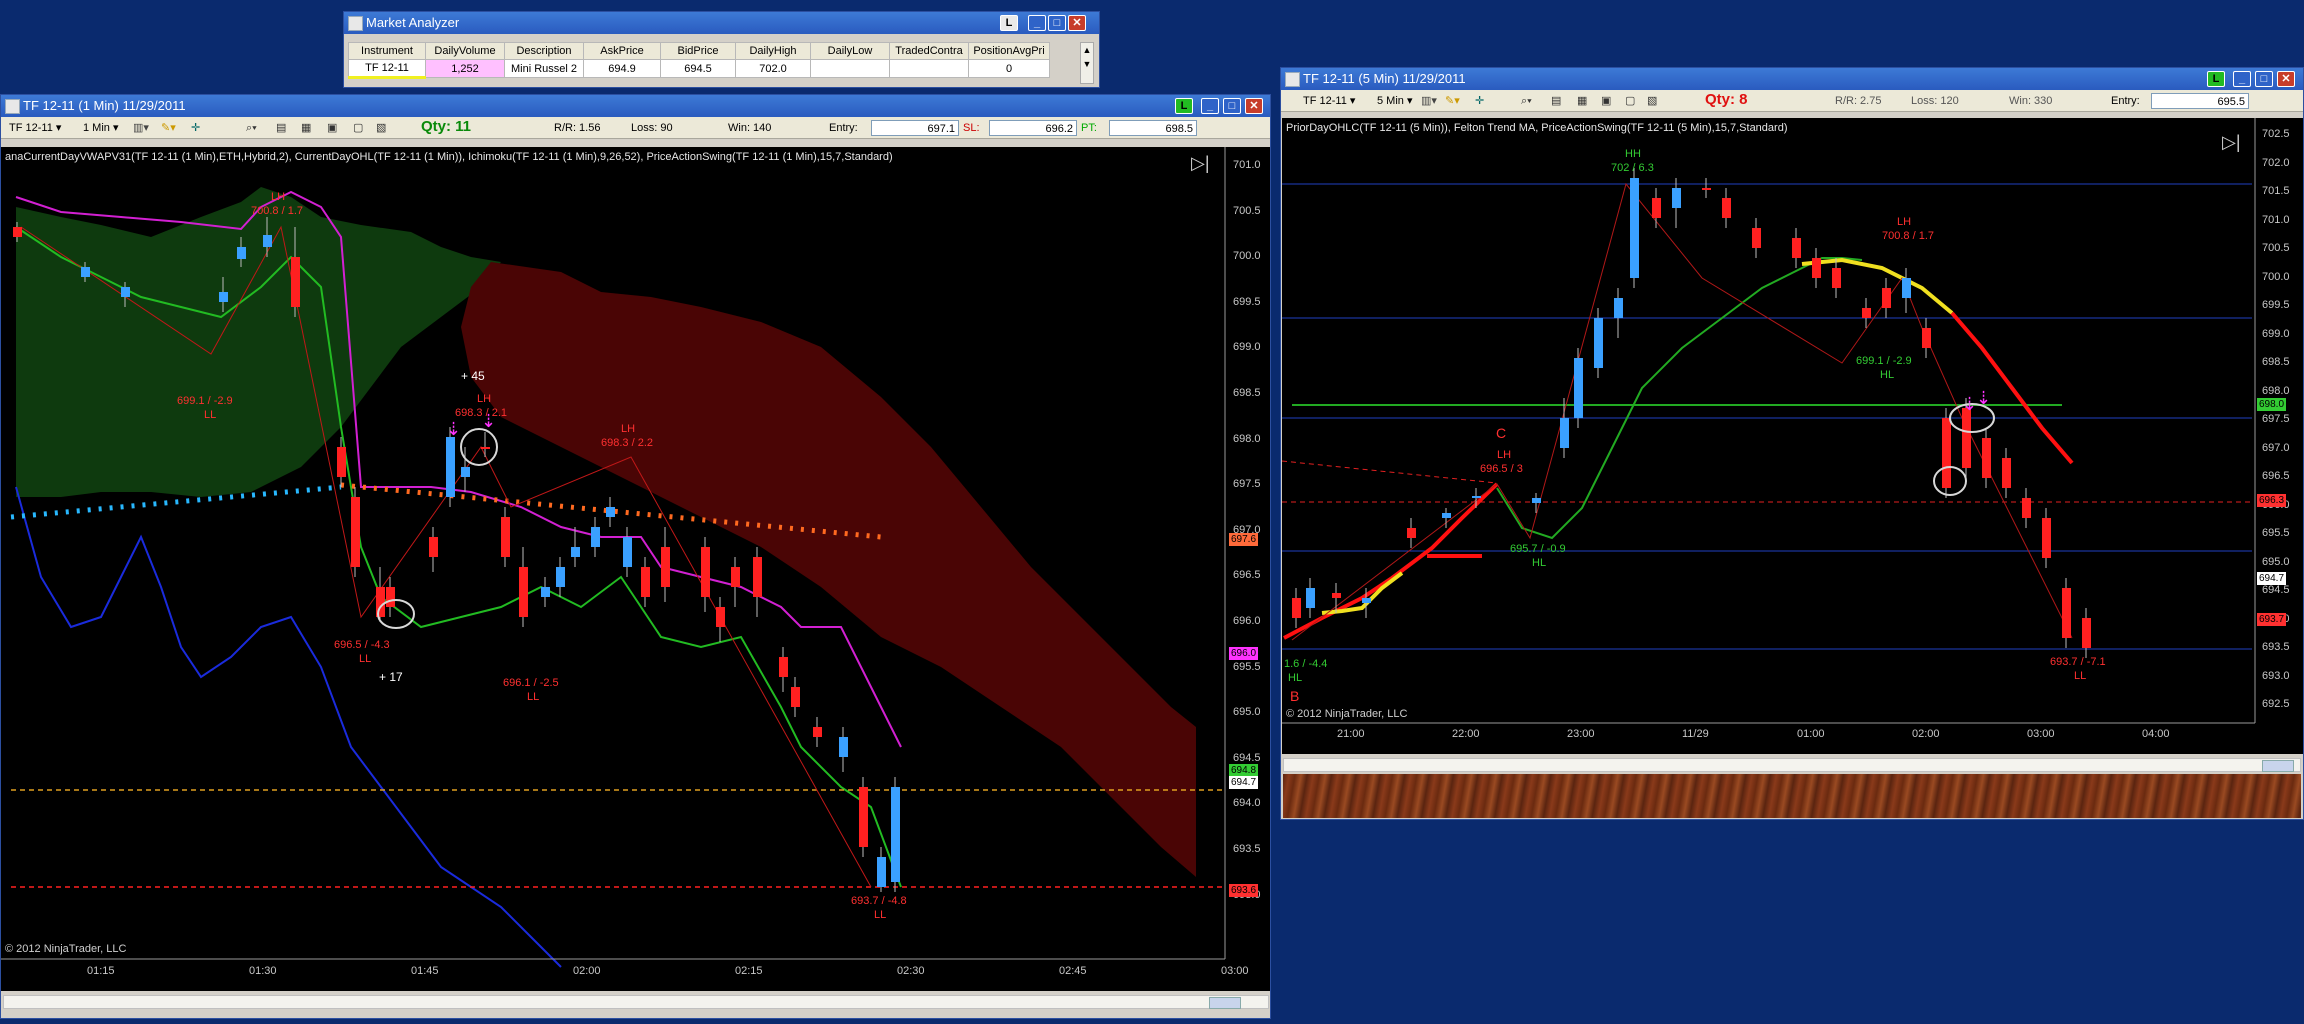 The image size is (2304, 1024). Describe the element at coordinates (698, 68) in the screenshot. I see `table-cell: 694.5` at that location.